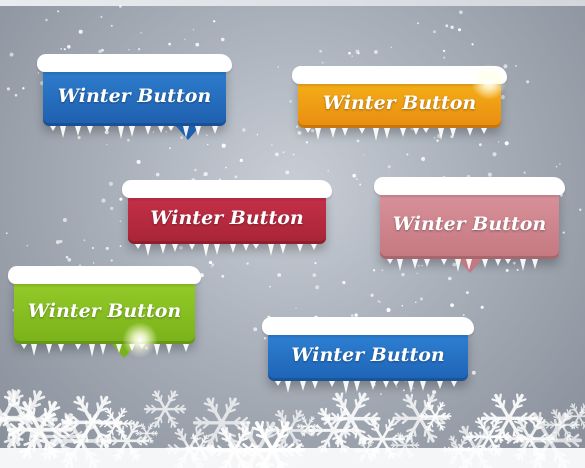 This screenshot has height=468, width=585. I want to click on winter-button-red: Winter Button, so click(227, 218).